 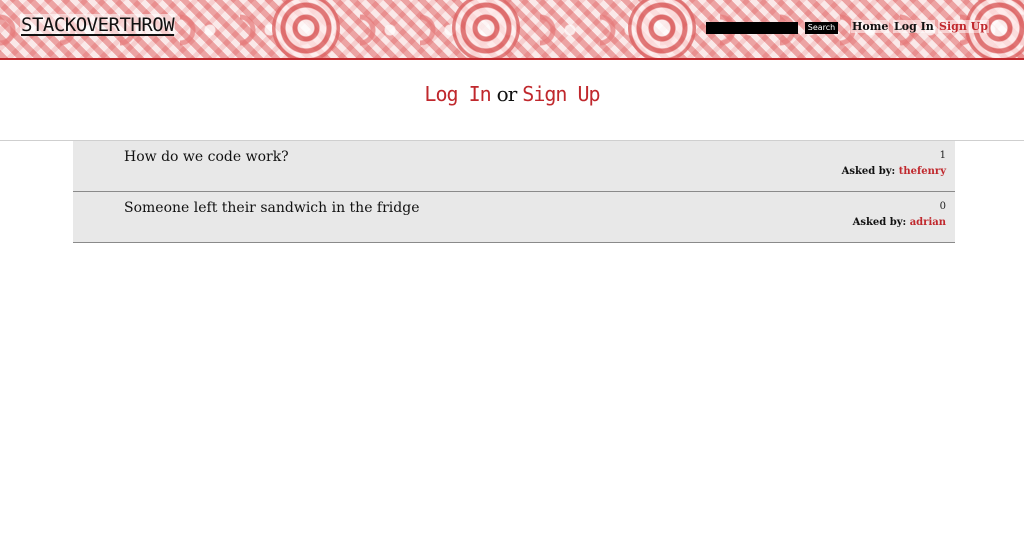 What do you see at coordinates (98, 25) in the screenshot?
I see `site-logo: STACKOVERTHROW` at bounding box center [98, 25].